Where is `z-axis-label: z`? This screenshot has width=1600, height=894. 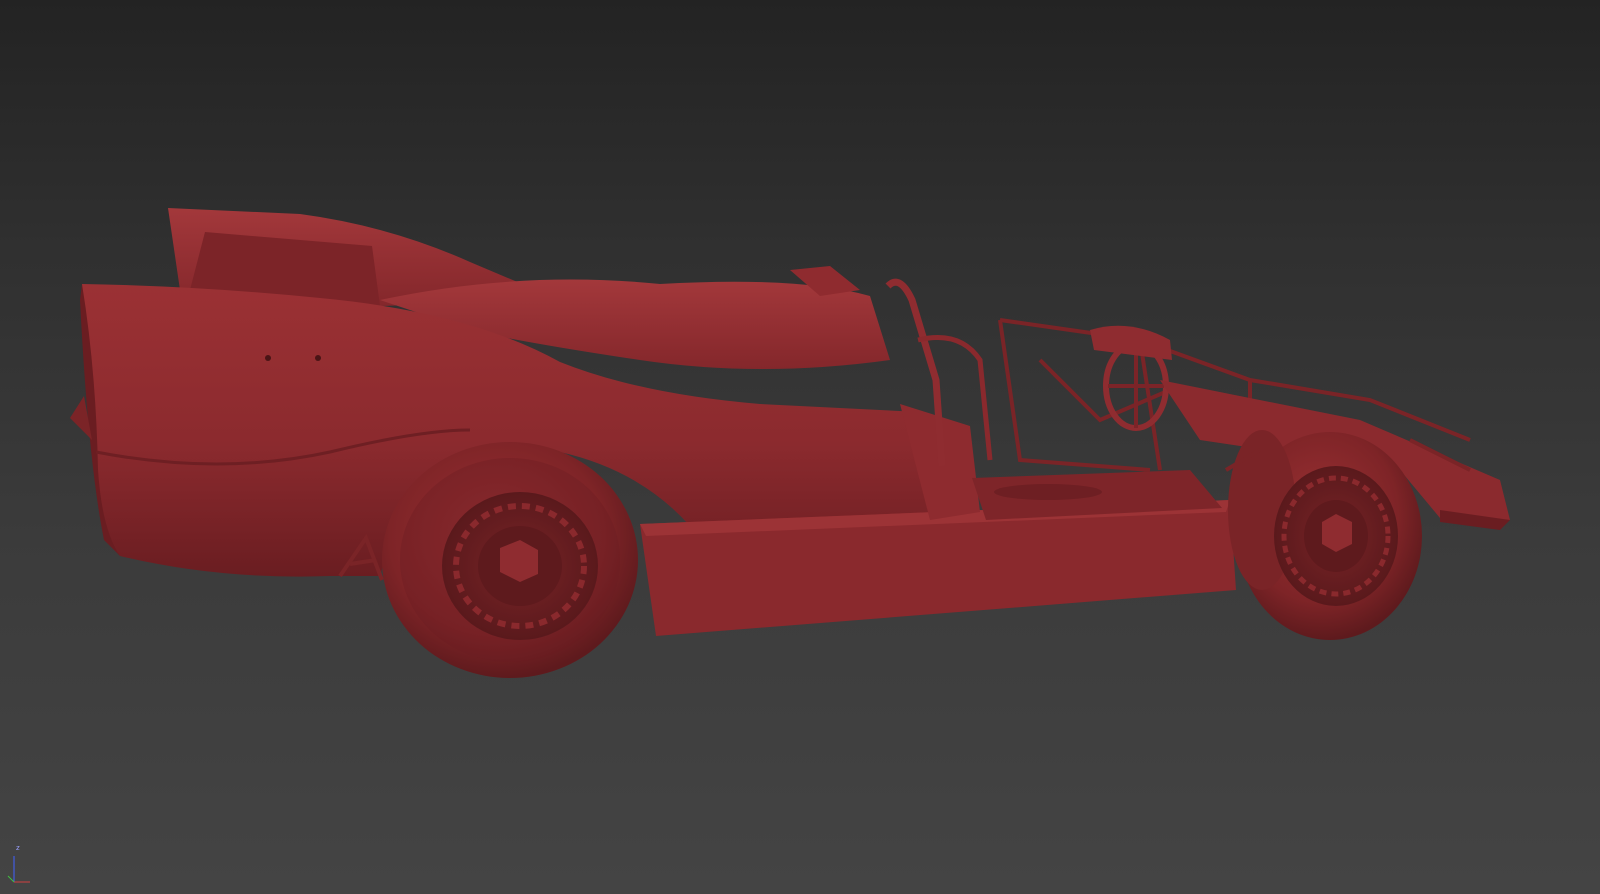 z-axis-label: z is located at coordinates (18, 848).